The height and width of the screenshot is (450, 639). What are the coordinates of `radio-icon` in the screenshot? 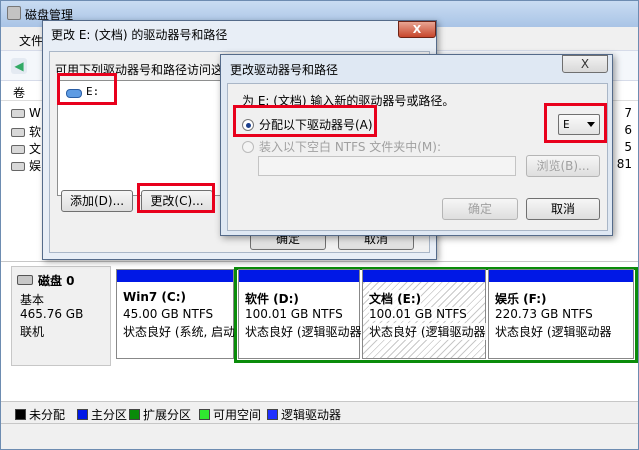 It's located at (248, 146).